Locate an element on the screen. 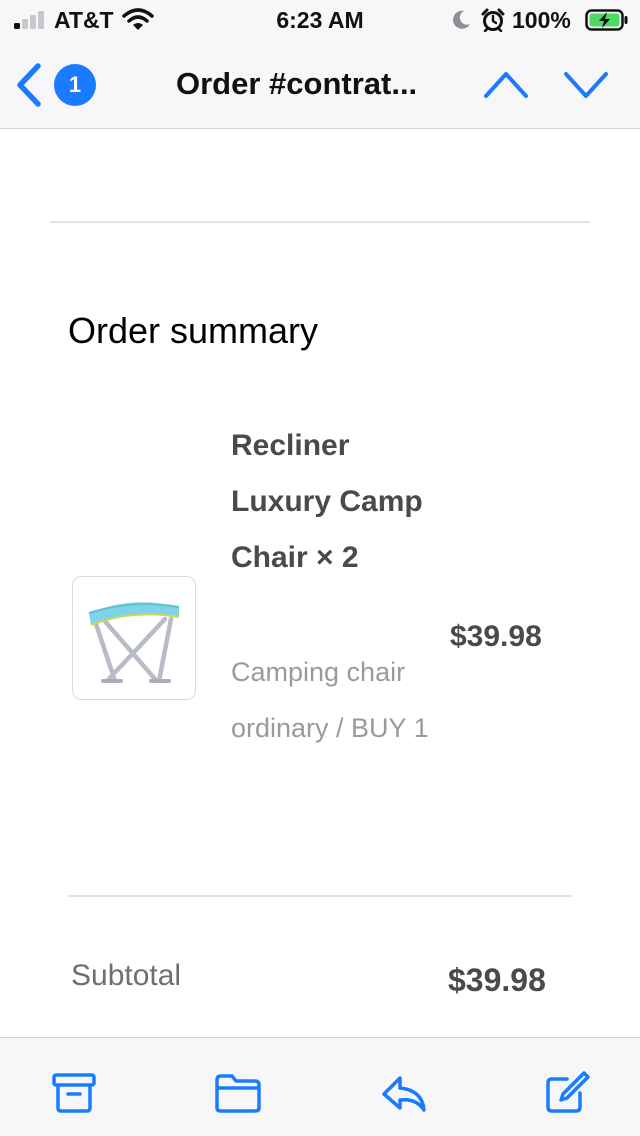 This screenshot has width=640, height=1136. unread-count-badge: 1 is located at coordinates (75, 85).